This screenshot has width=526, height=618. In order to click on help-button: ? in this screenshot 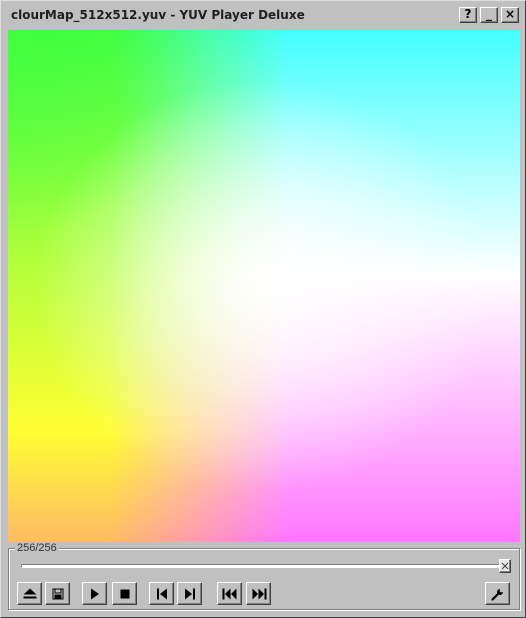, I will do `click(468, 15)`.